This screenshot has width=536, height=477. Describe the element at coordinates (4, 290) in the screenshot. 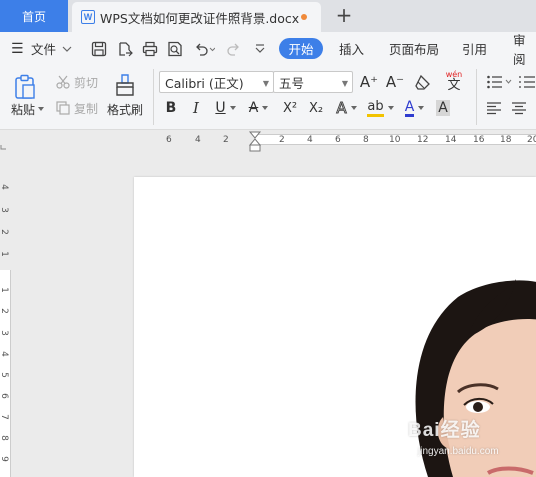

I see `ruler-tick: 1` at that location.